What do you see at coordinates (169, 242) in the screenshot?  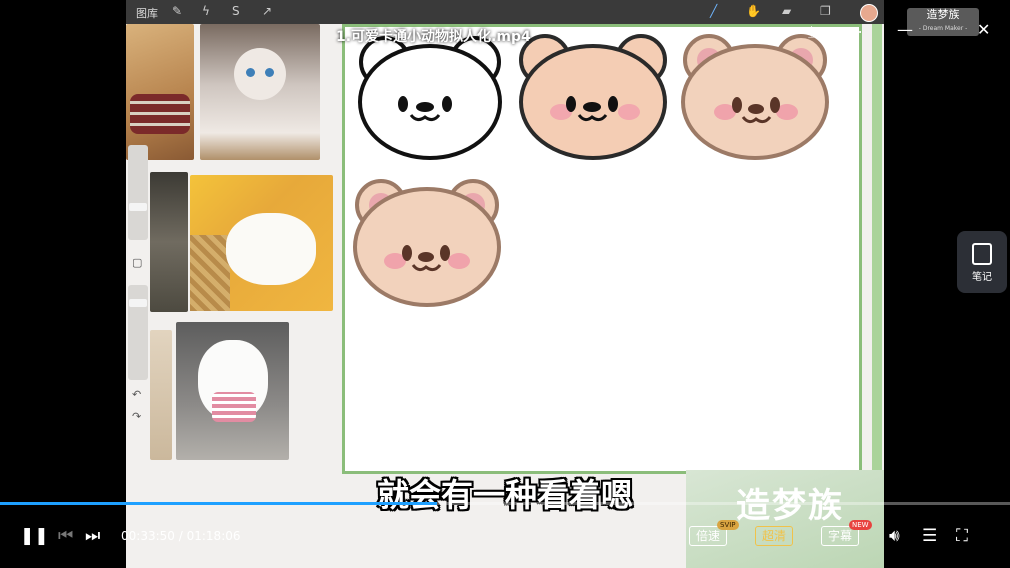 I see `rabbit-side-photo` at bounding box center [169, 242].